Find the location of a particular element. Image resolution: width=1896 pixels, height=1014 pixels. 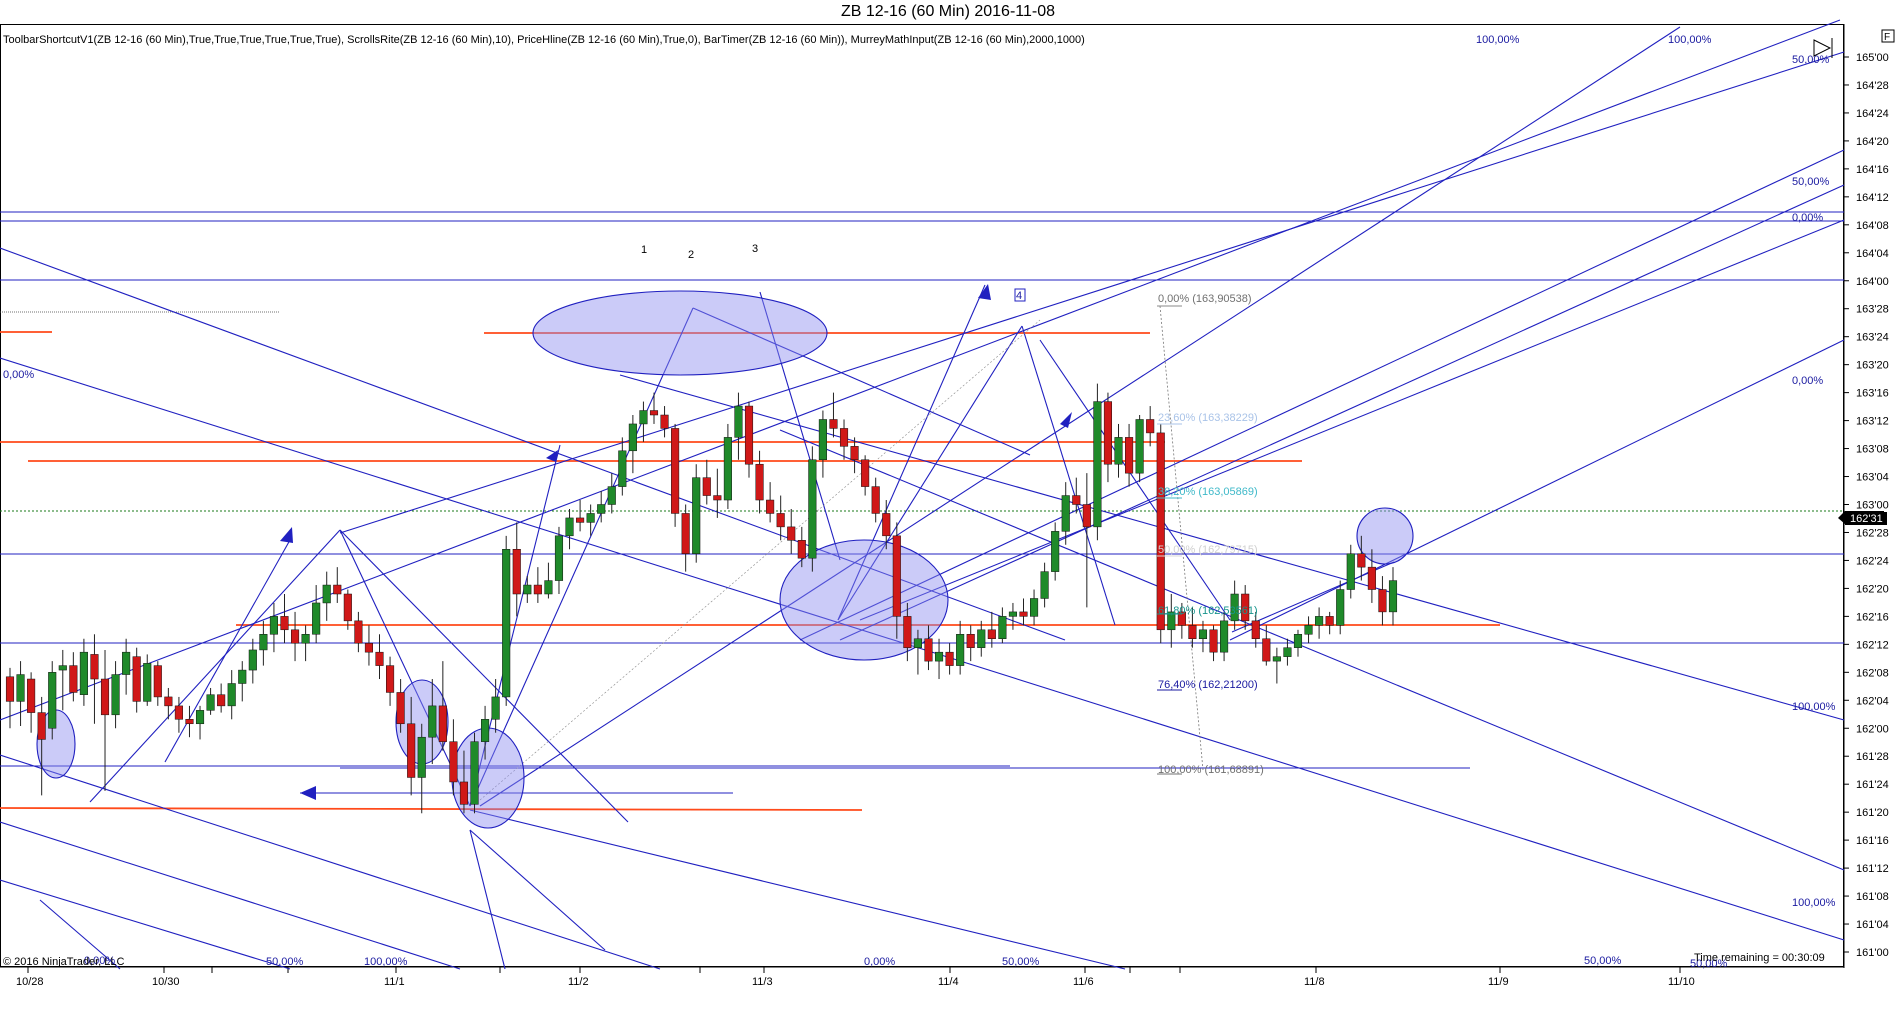

y-tick-label: 162'00 is located at coordinates (1872, 729).